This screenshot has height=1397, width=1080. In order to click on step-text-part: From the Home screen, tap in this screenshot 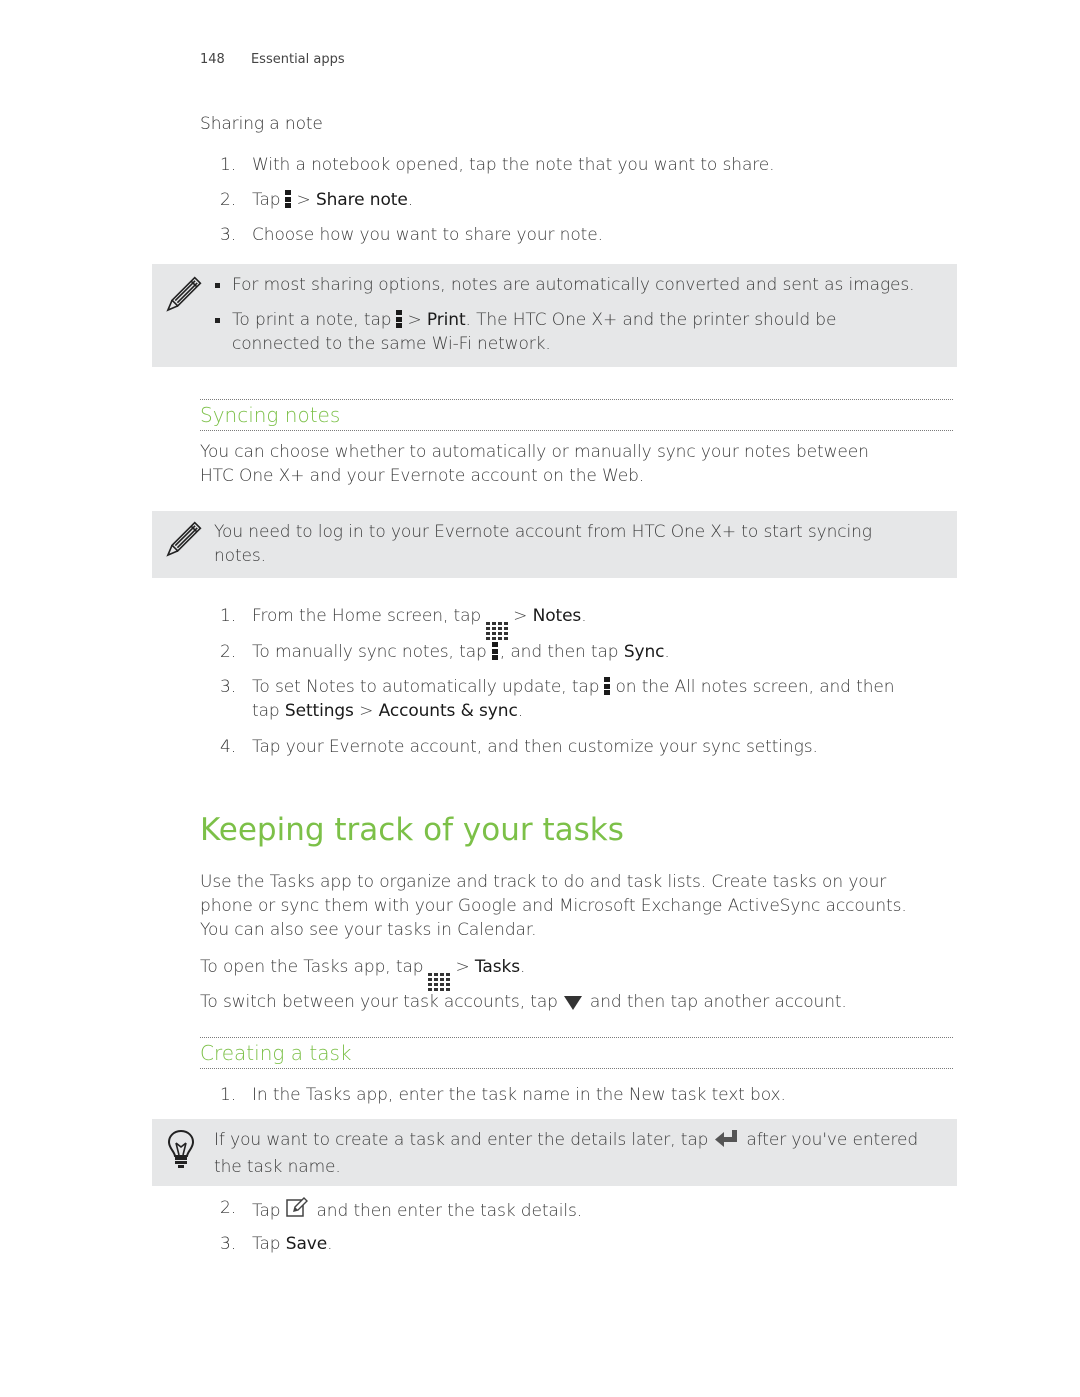, I will do `click(367, 616)`.